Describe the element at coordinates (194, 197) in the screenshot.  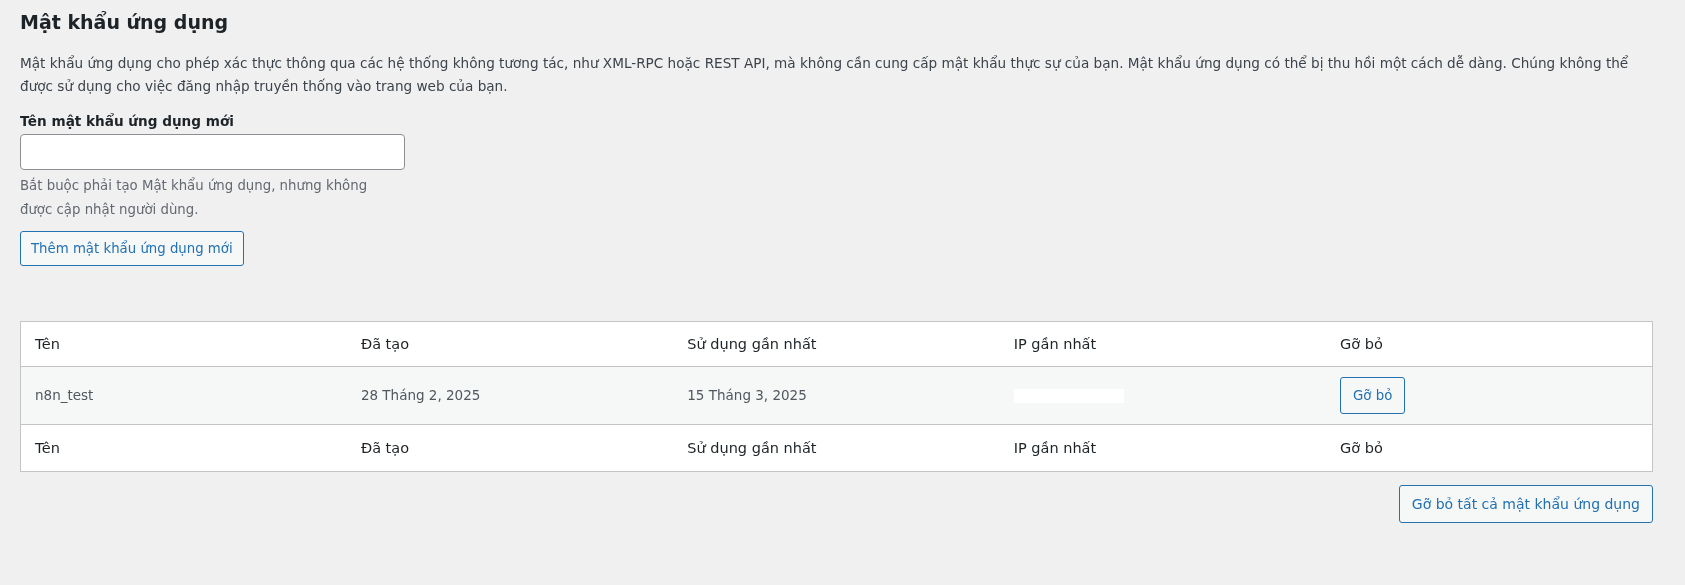
I see `hint-text: Bắt buộc phải tạo Mật khẩu ứng dụng, nhưng không được cập nhật người dùng.` at that location.